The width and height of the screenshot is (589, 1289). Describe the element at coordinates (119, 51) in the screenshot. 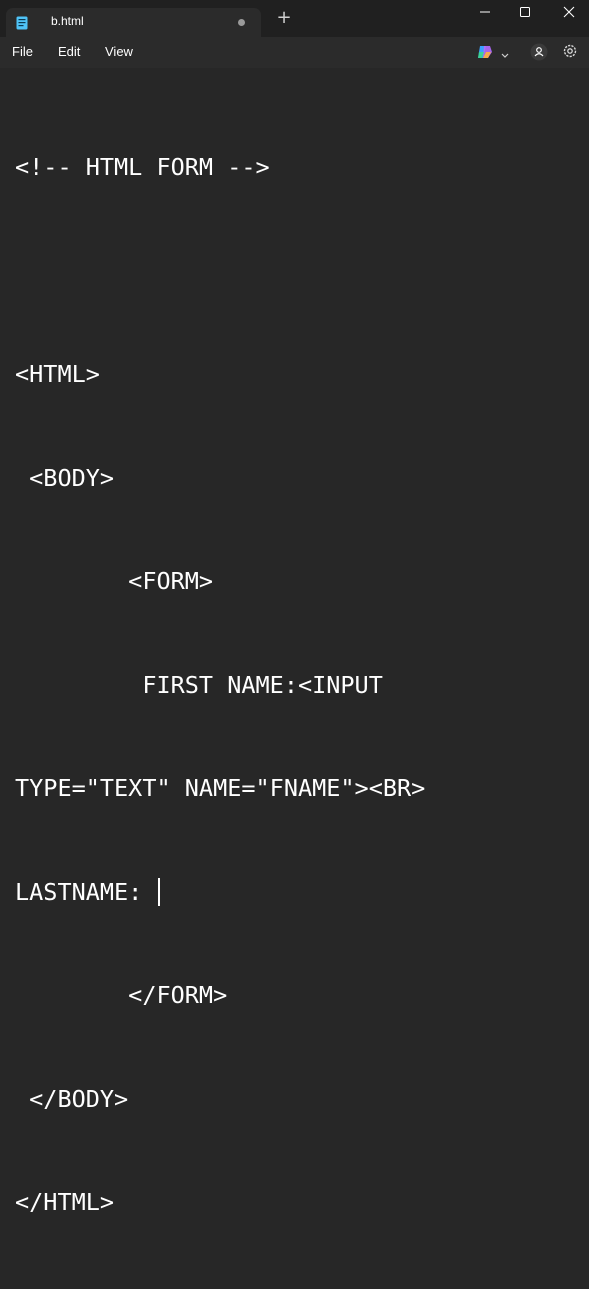

I see `menu-view: View` at that location.